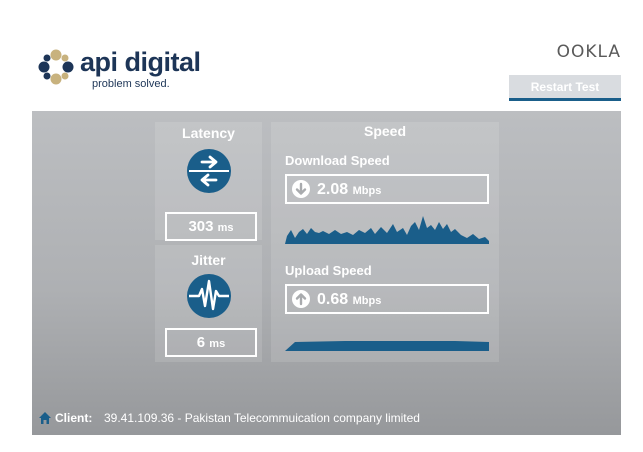  I want to click on logo-ring-icon, so click(56, 67).